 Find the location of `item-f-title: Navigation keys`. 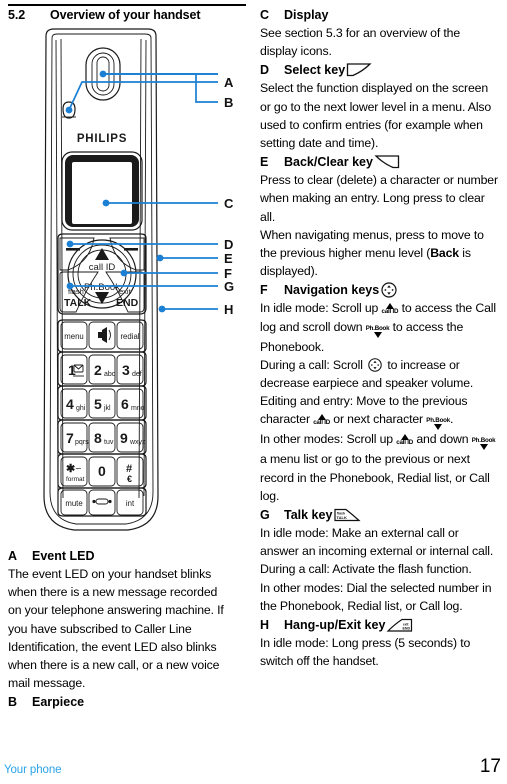

item-f-title: Navigation keys is located at coordinates (332, 290).